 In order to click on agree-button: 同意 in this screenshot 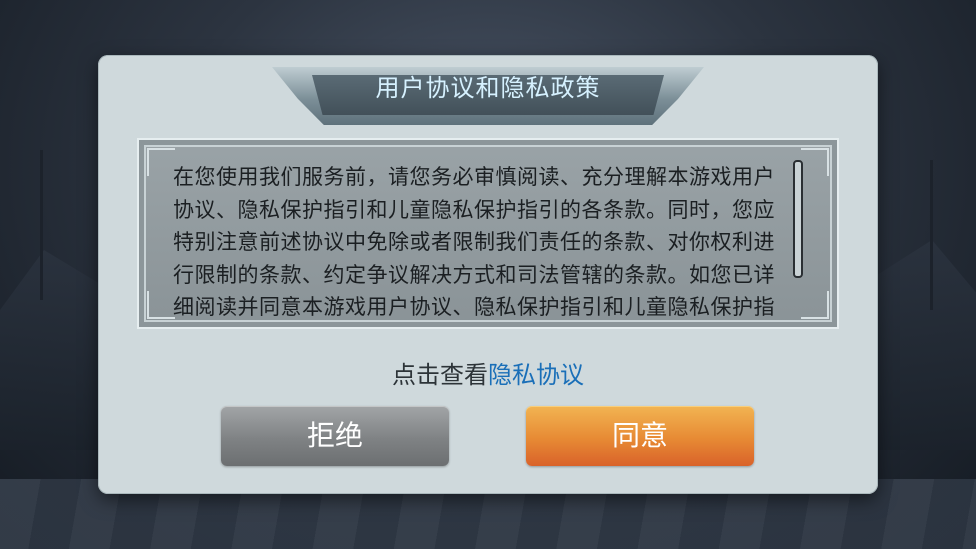, I will do `click(640, 436)`.